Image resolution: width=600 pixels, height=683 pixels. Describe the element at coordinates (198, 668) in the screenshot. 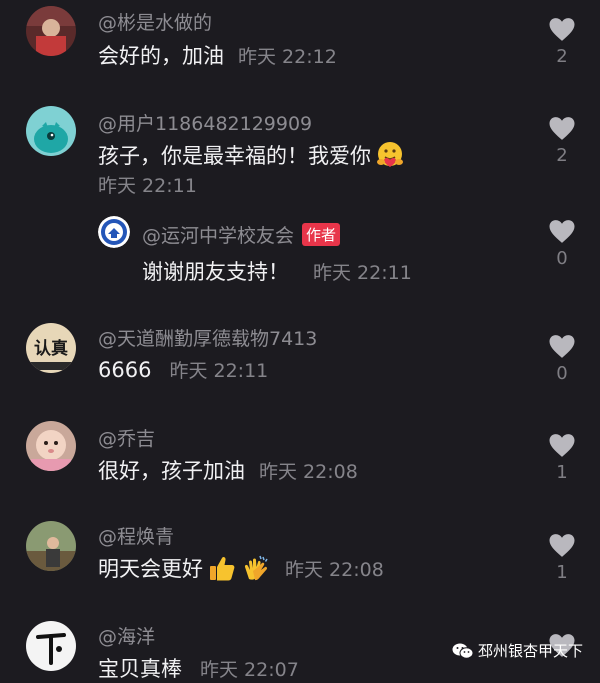

I see `comment-text: 宝贝真棒 昨天 22:07` at that location.